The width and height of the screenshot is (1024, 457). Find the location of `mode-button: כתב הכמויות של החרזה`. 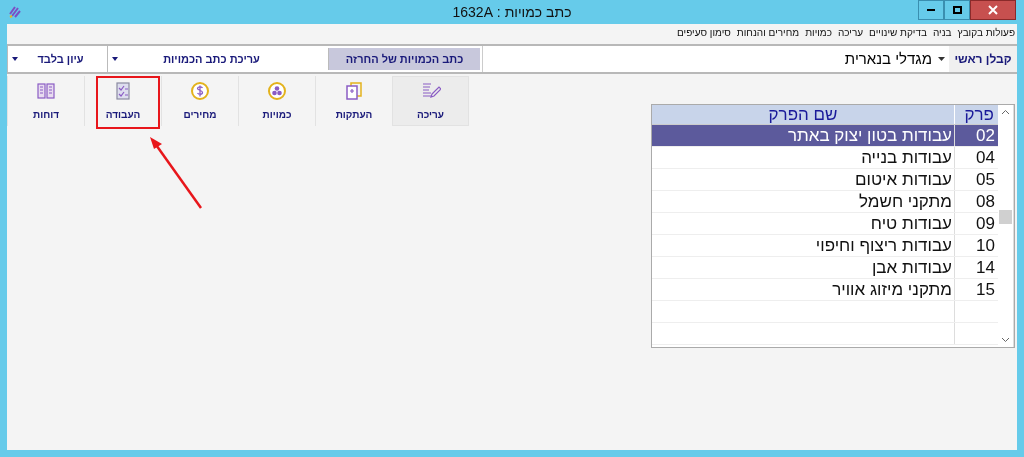

mode-button: כתב הכמויות של החרזה is located at coordinates (404, 59).